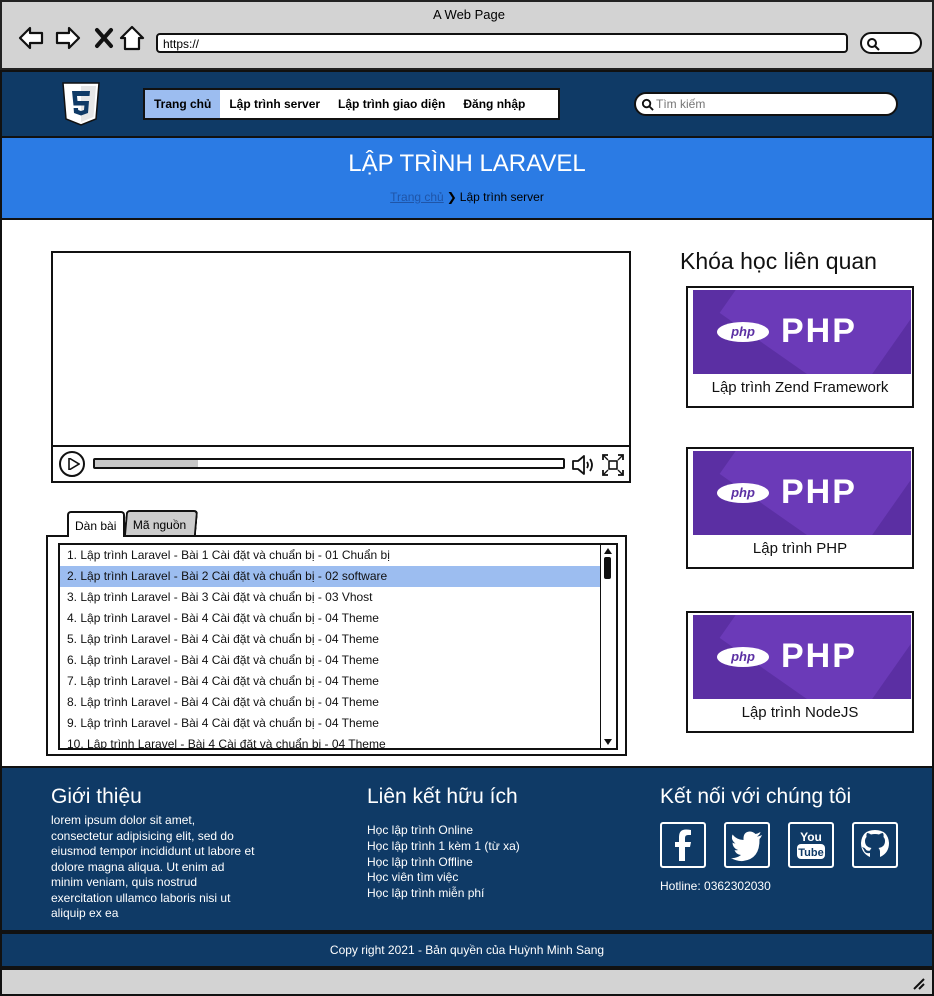 The width and height of the screenshot is (934, 996). I want to click on breadcrumb: Trang chủ ❯ Lập trình server, so click(467, 197).